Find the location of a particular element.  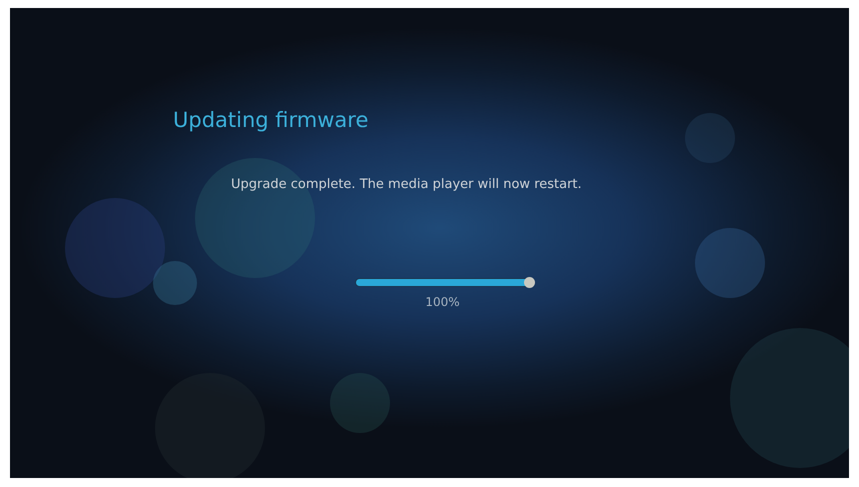

screen-title: Updating firmware is located at coordinates (271, 120).